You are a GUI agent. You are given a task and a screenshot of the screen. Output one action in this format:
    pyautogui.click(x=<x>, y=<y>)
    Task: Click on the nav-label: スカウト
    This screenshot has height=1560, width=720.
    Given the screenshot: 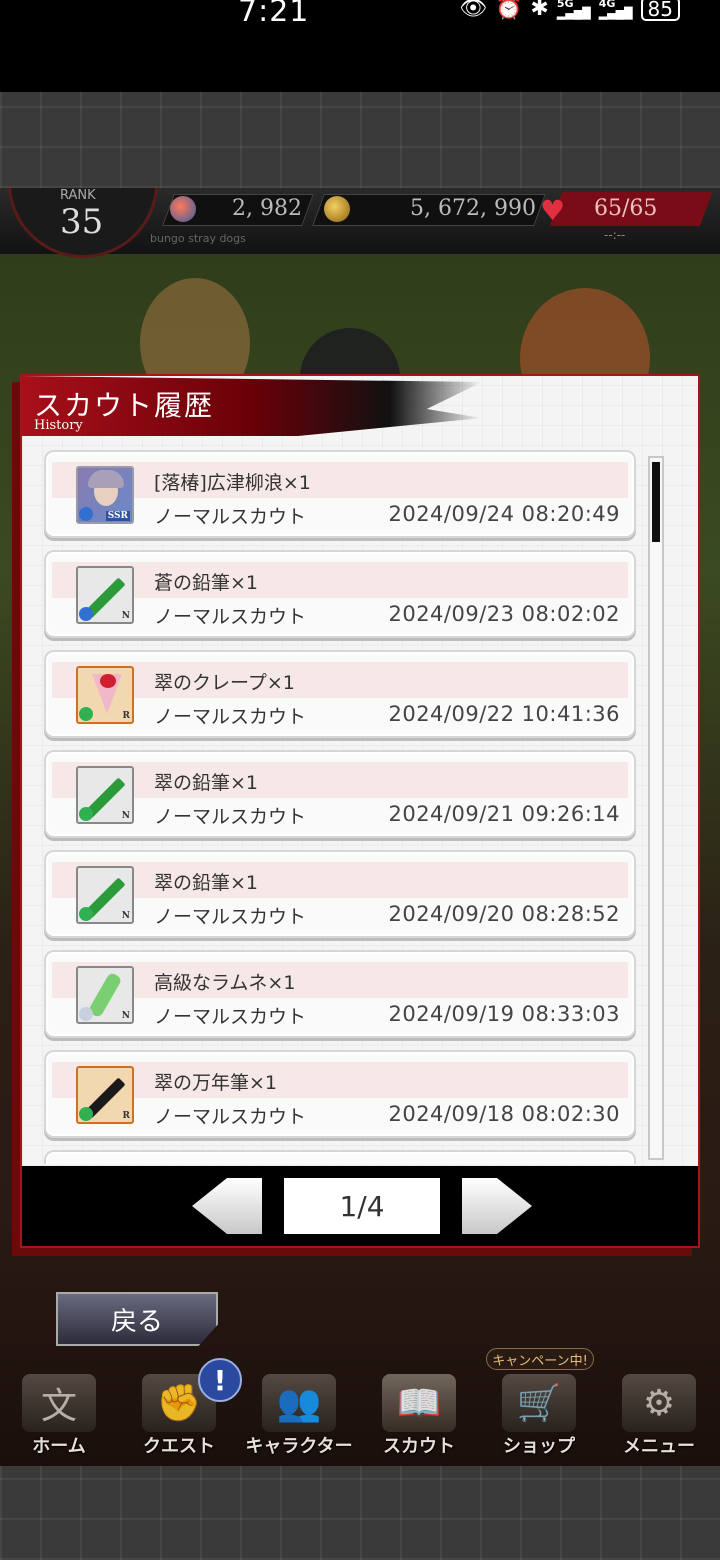 What is the action you would take?
    pyautogui.click(x=419, y=1446)
    